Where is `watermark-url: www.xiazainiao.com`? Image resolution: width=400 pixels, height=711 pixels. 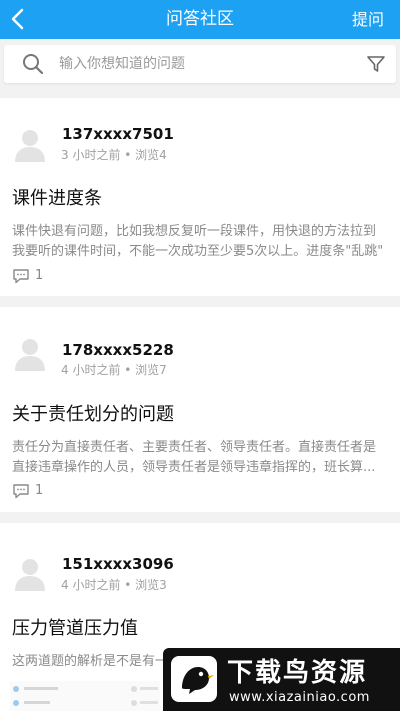 watermark-url: www.xiazainiao.com is located at coordinates (299, 697).